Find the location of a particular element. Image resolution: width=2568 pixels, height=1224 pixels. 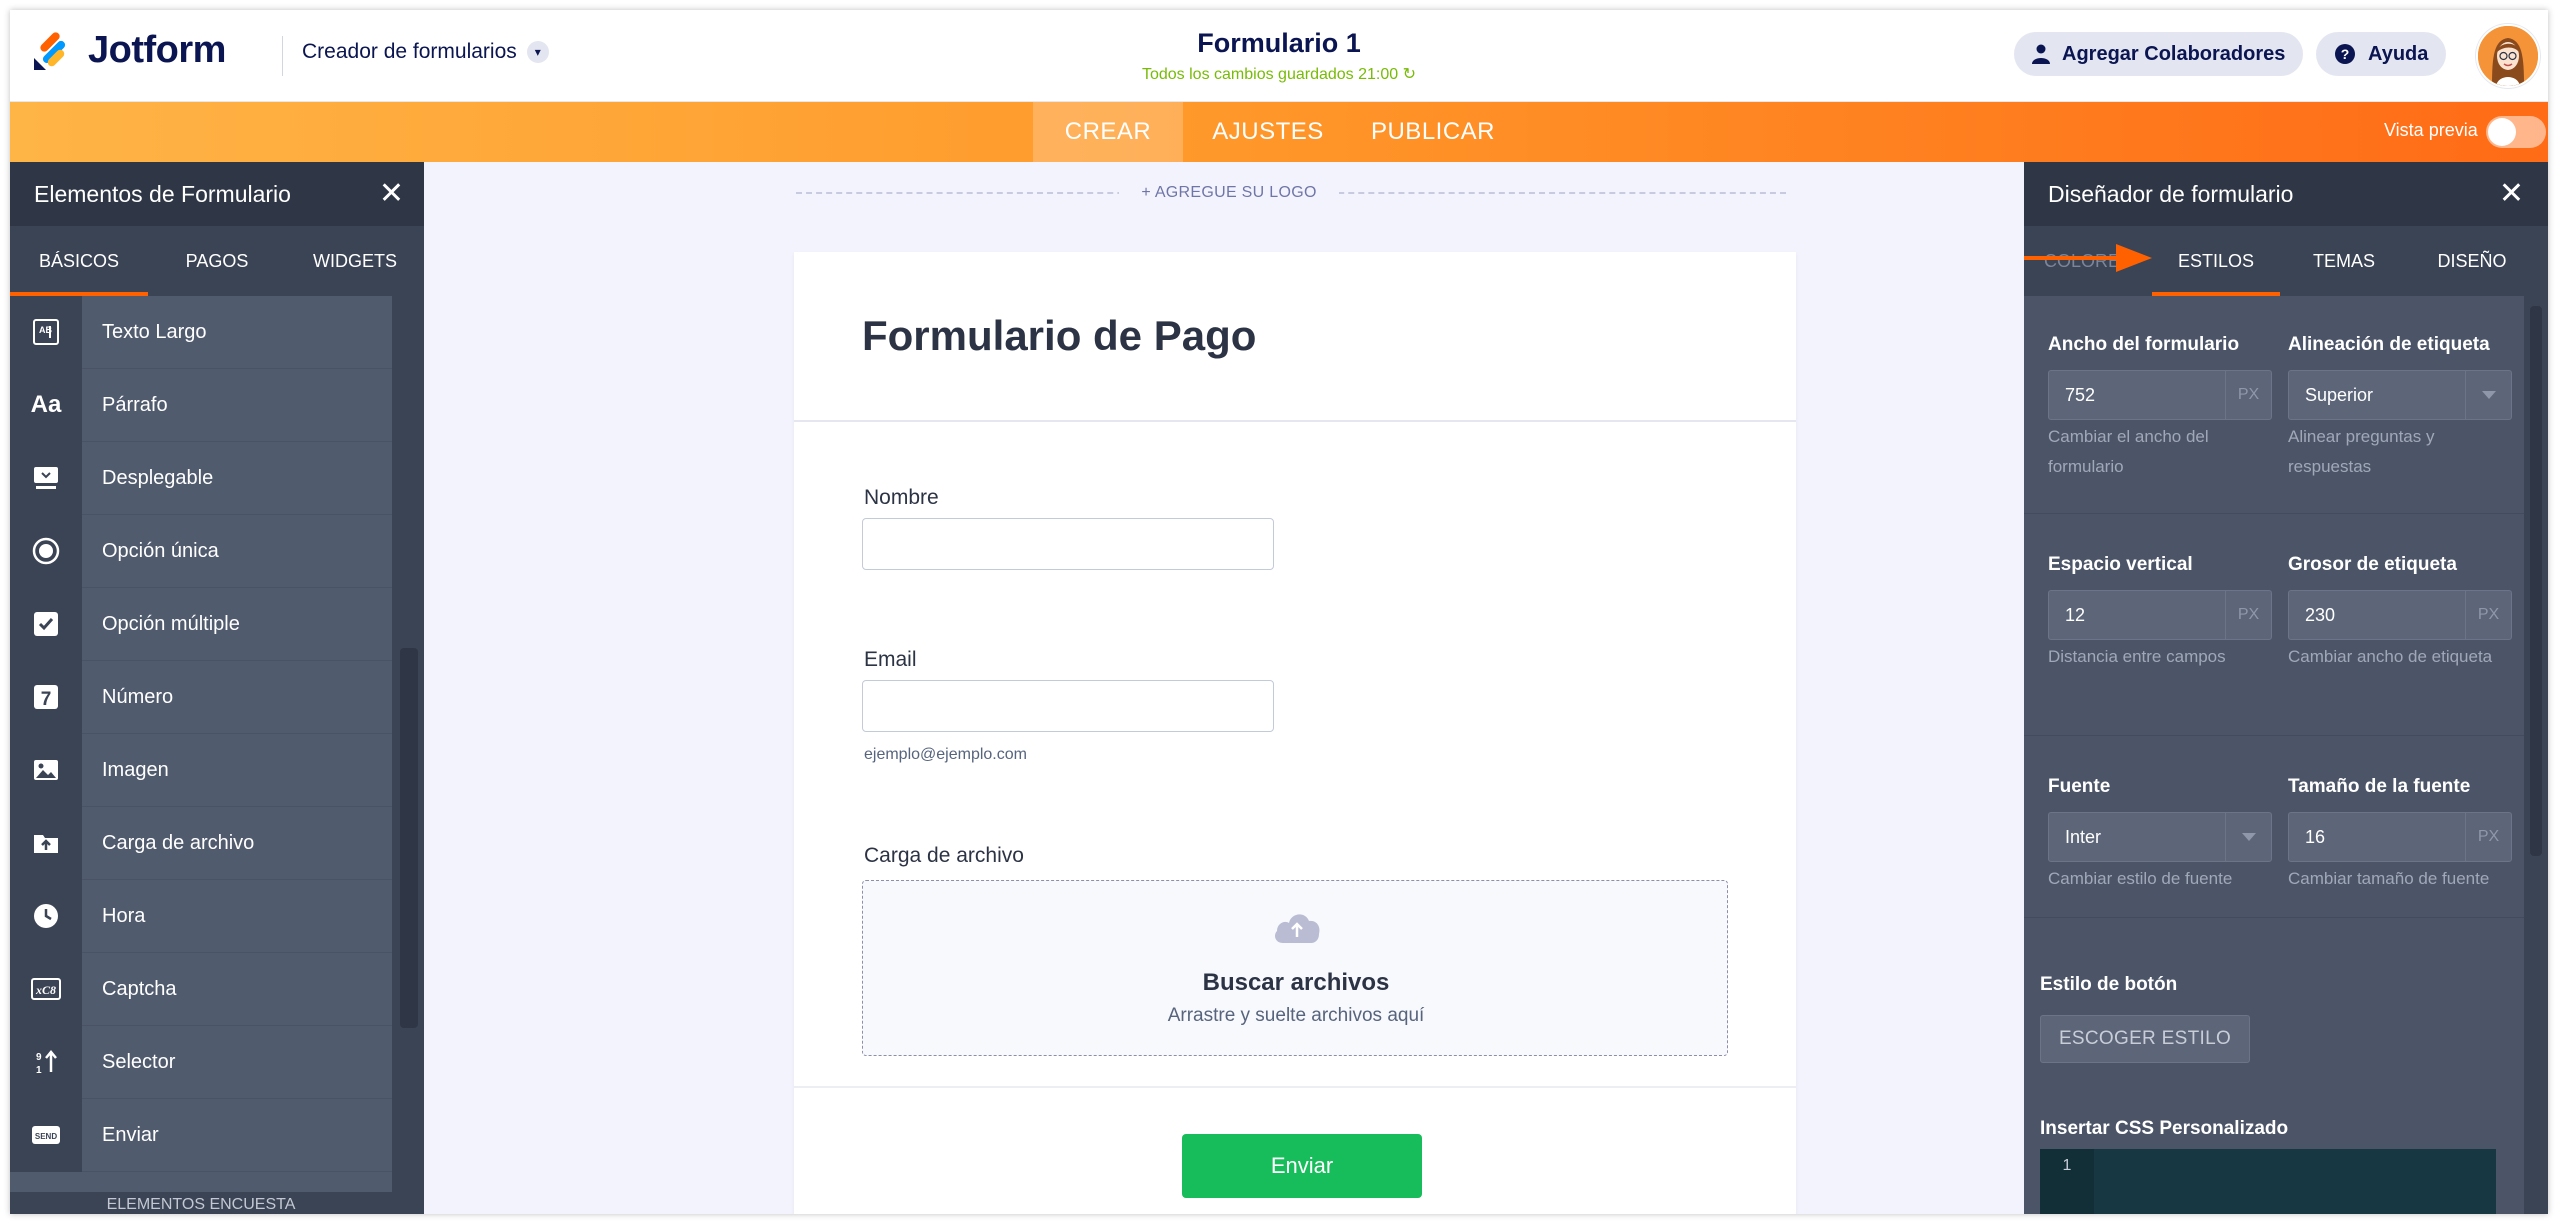

vertical-spacing-help: Distancia entre campos is located at coordinates (2137, 656).